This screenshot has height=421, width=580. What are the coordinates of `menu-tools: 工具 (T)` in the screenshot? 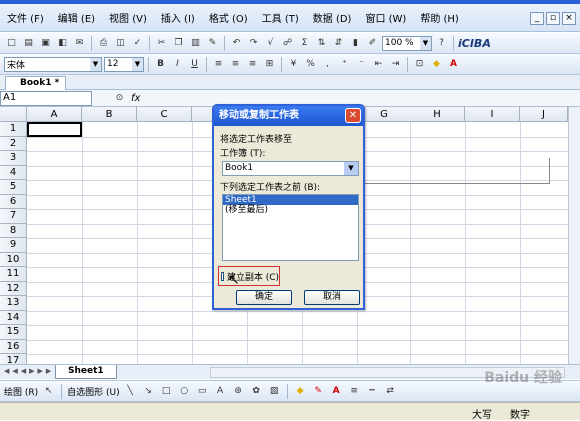 It's located at (280, 17).